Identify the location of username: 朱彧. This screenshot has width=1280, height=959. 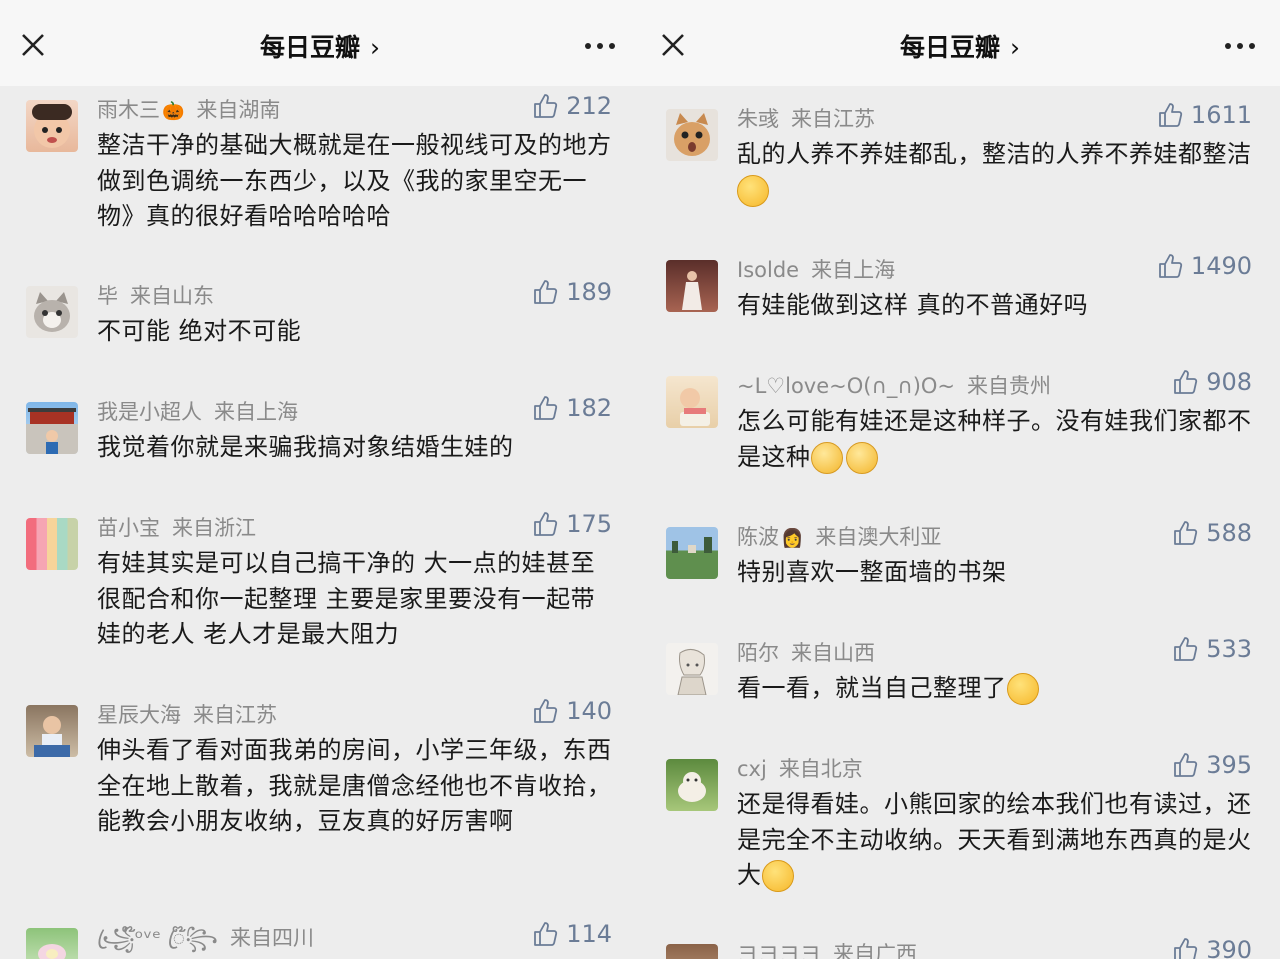
(758, 119).